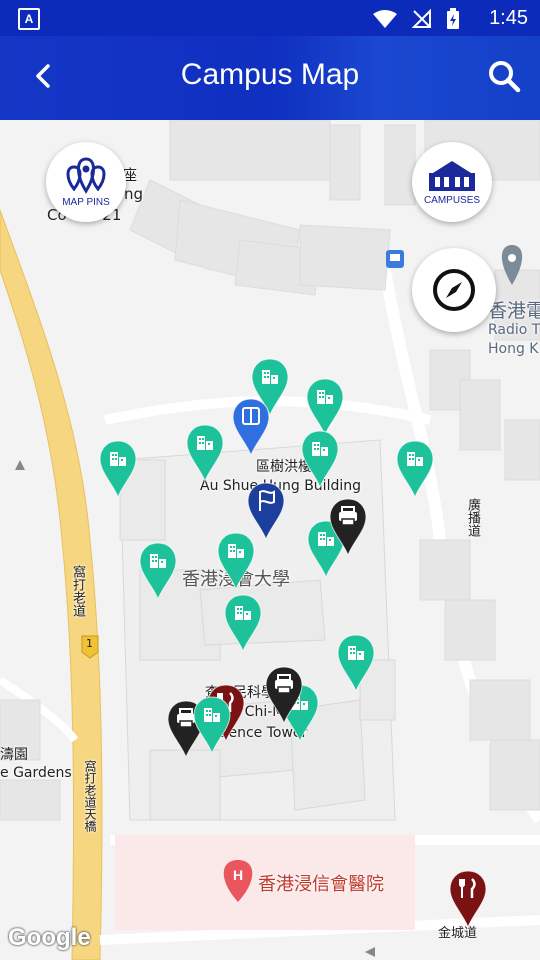  What do you see at coordinates (270, 74) in the screenshot?
I see `page-title: Campus Map` at bounding box center [270, 74].